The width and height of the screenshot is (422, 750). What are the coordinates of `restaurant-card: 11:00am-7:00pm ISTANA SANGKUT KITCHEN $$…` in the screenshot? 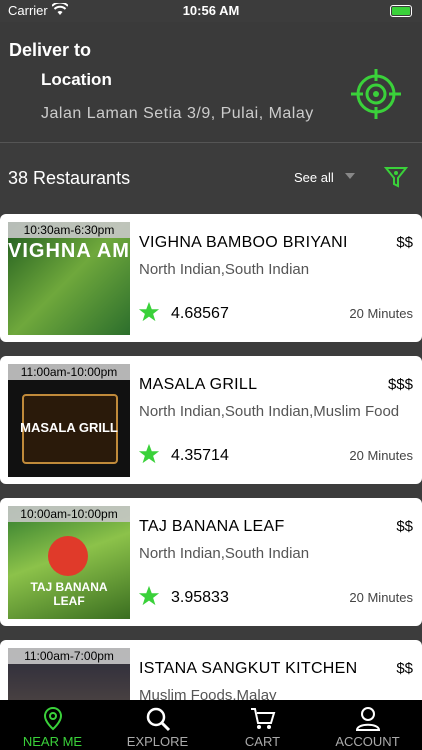 It's located at (211, 670).